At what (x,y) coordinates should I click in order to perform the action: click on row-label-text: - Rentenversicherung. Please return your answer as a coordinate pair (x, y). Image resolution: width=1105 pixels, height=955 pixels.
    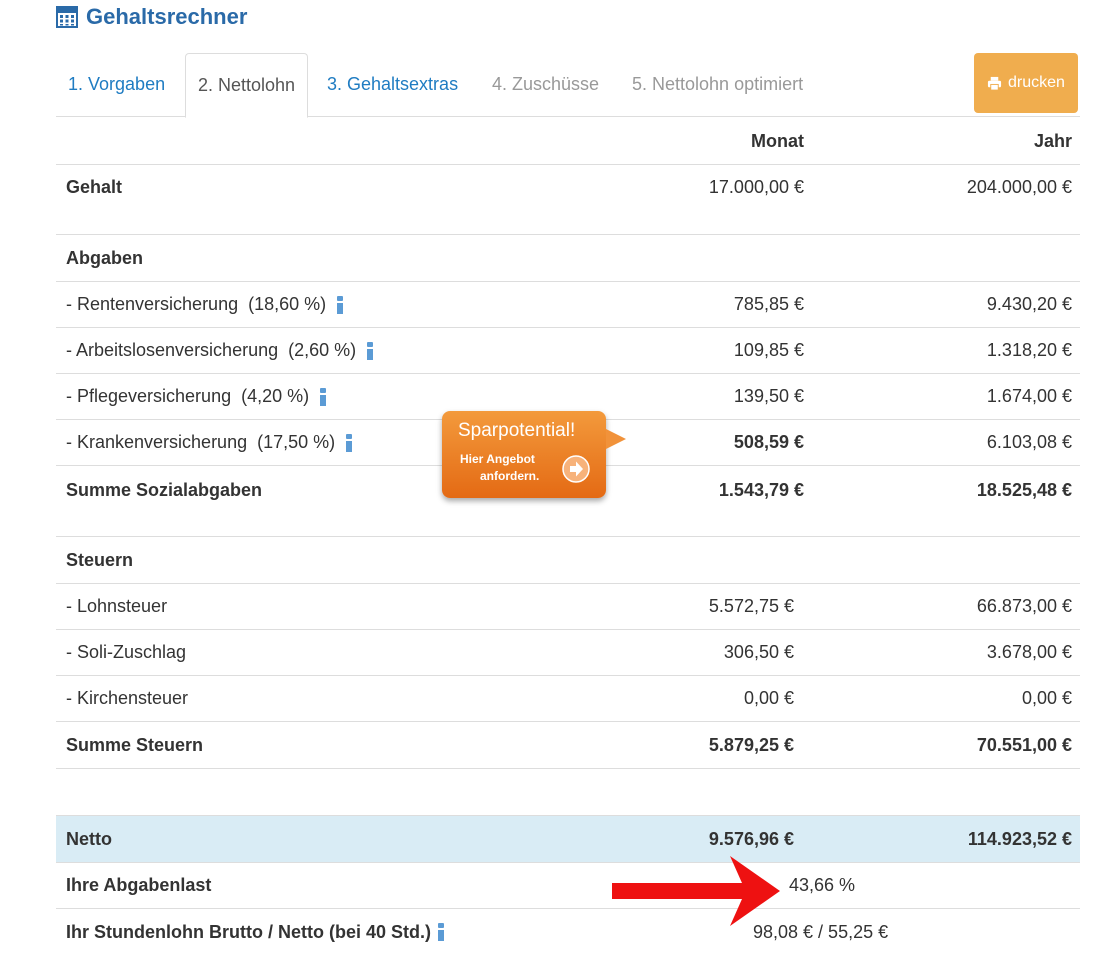
    Looking at the image, I should click on (152, 304).